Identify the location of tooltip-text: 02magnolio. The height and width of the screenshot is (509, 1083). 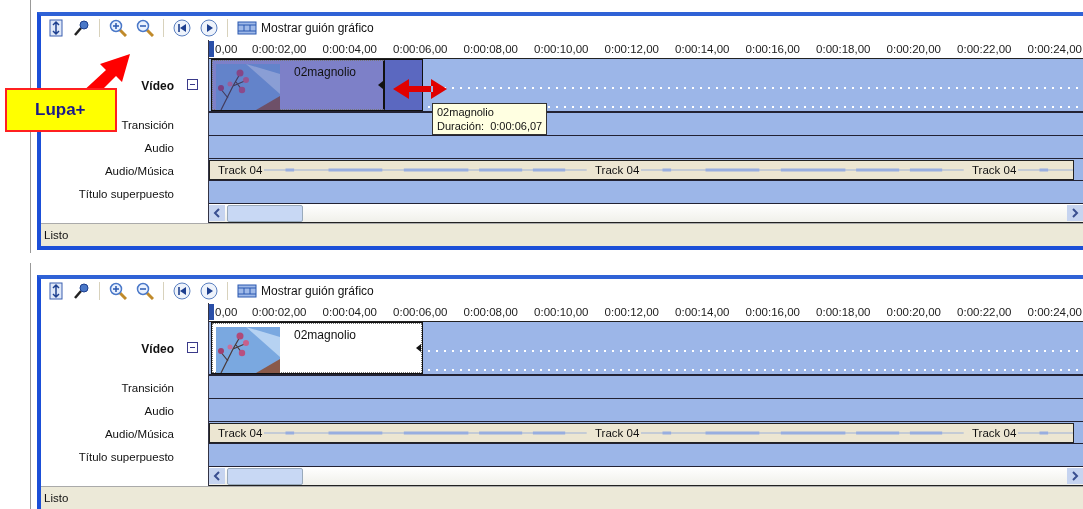
(466, 112).